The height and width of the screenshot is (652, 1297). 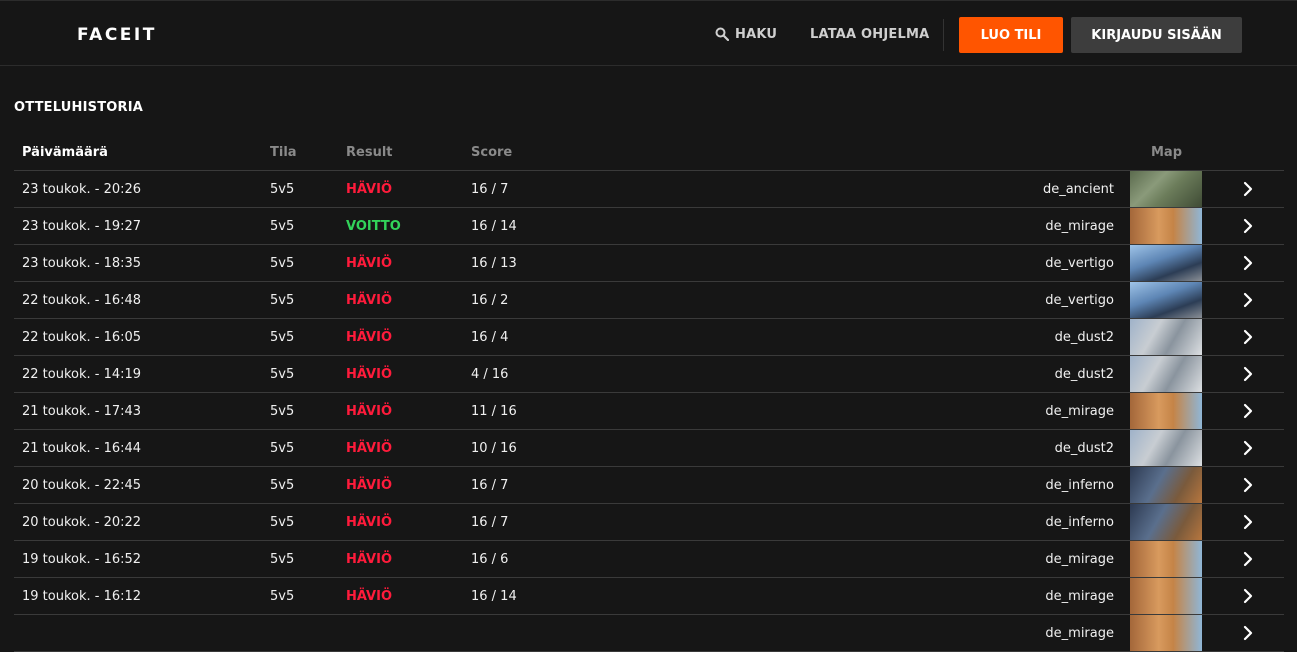 What do you see at coordinates (82, 485) in the screenshot?
I see `match-date: 20 toukok. - 22:45` at bounding box center [82, 485].